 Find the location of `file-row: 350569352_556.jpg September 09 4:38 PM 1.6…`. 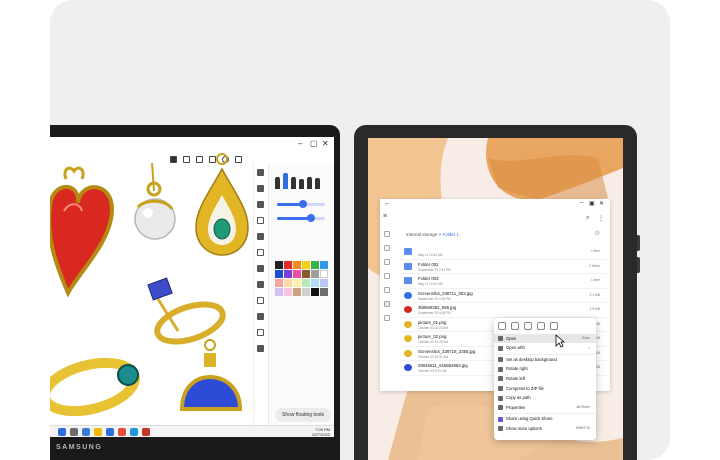

file-row: 350569352_556.jpg September 09 4:38 PM 1.6… is located at coordinates (503, 310).